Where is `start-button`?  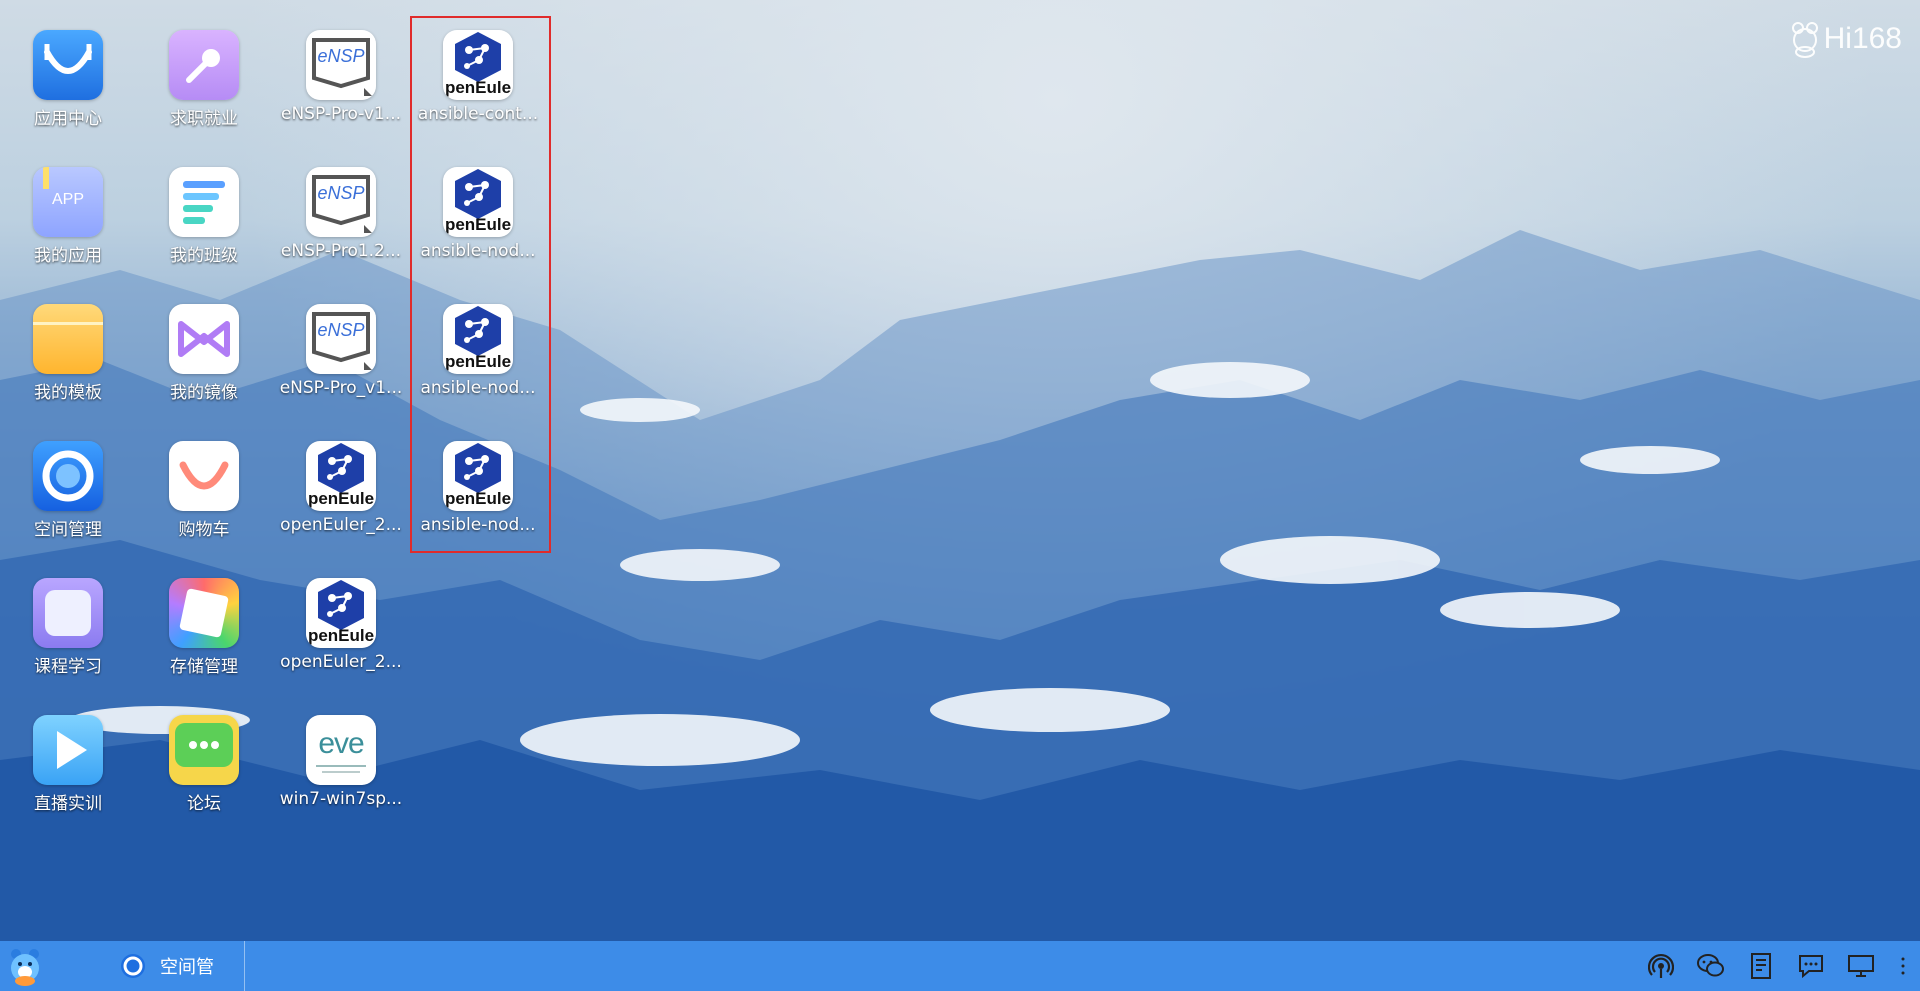
start-button is located at coordinates (25, 966).